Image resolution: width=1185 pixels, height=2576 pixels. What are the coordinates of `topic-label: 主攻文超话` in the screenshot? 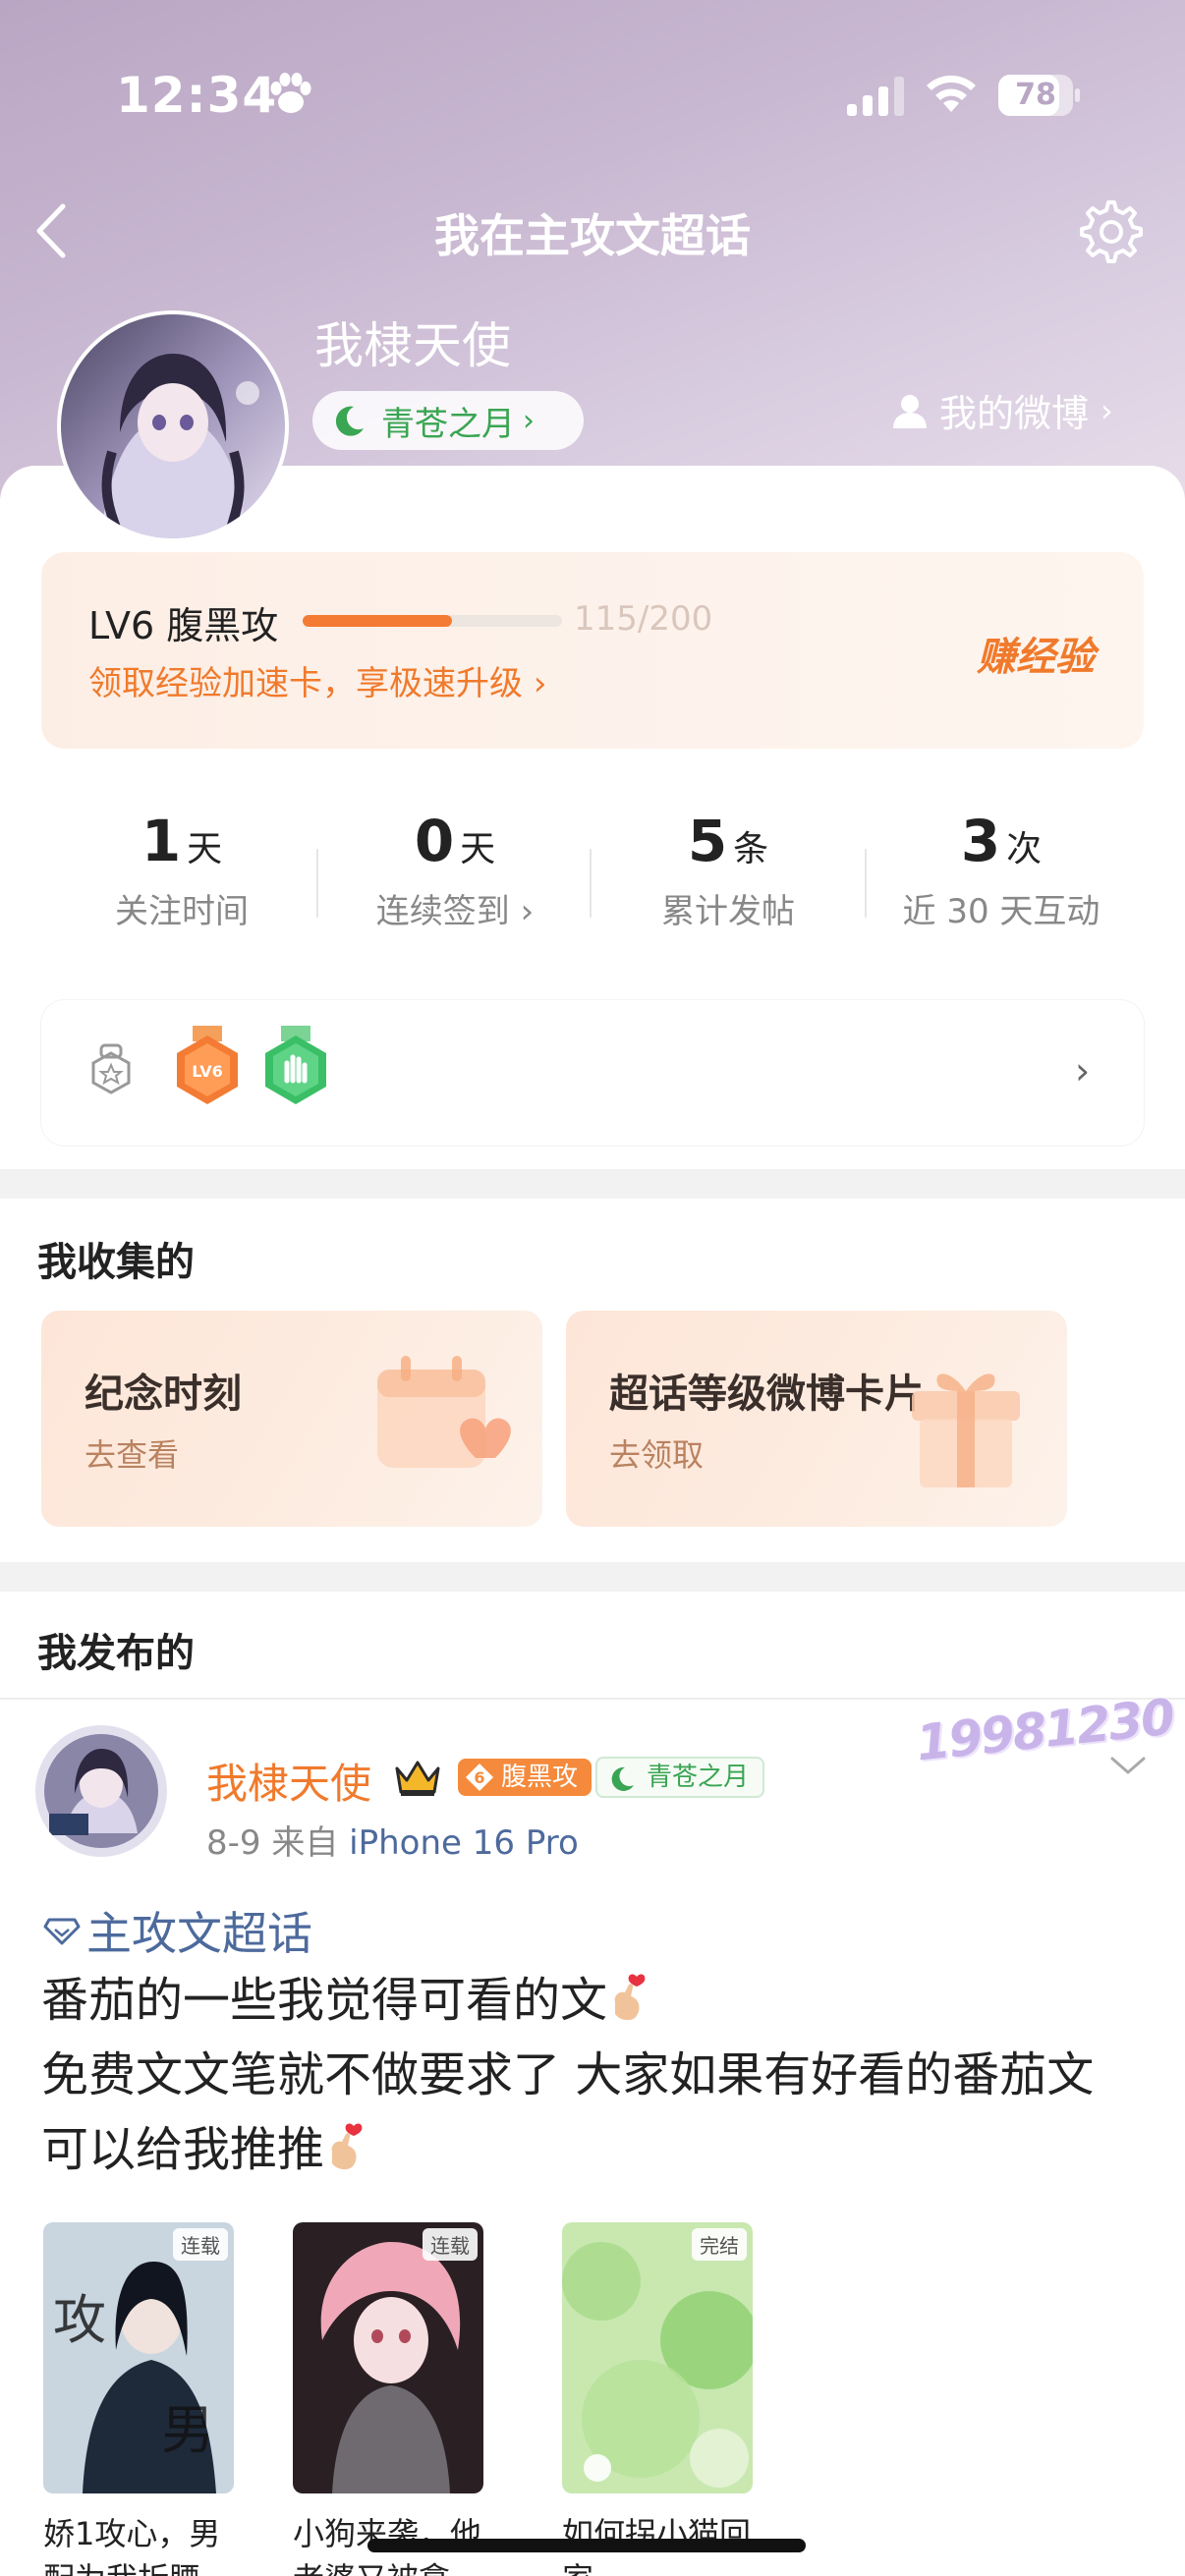 It's located at (199, 1933).